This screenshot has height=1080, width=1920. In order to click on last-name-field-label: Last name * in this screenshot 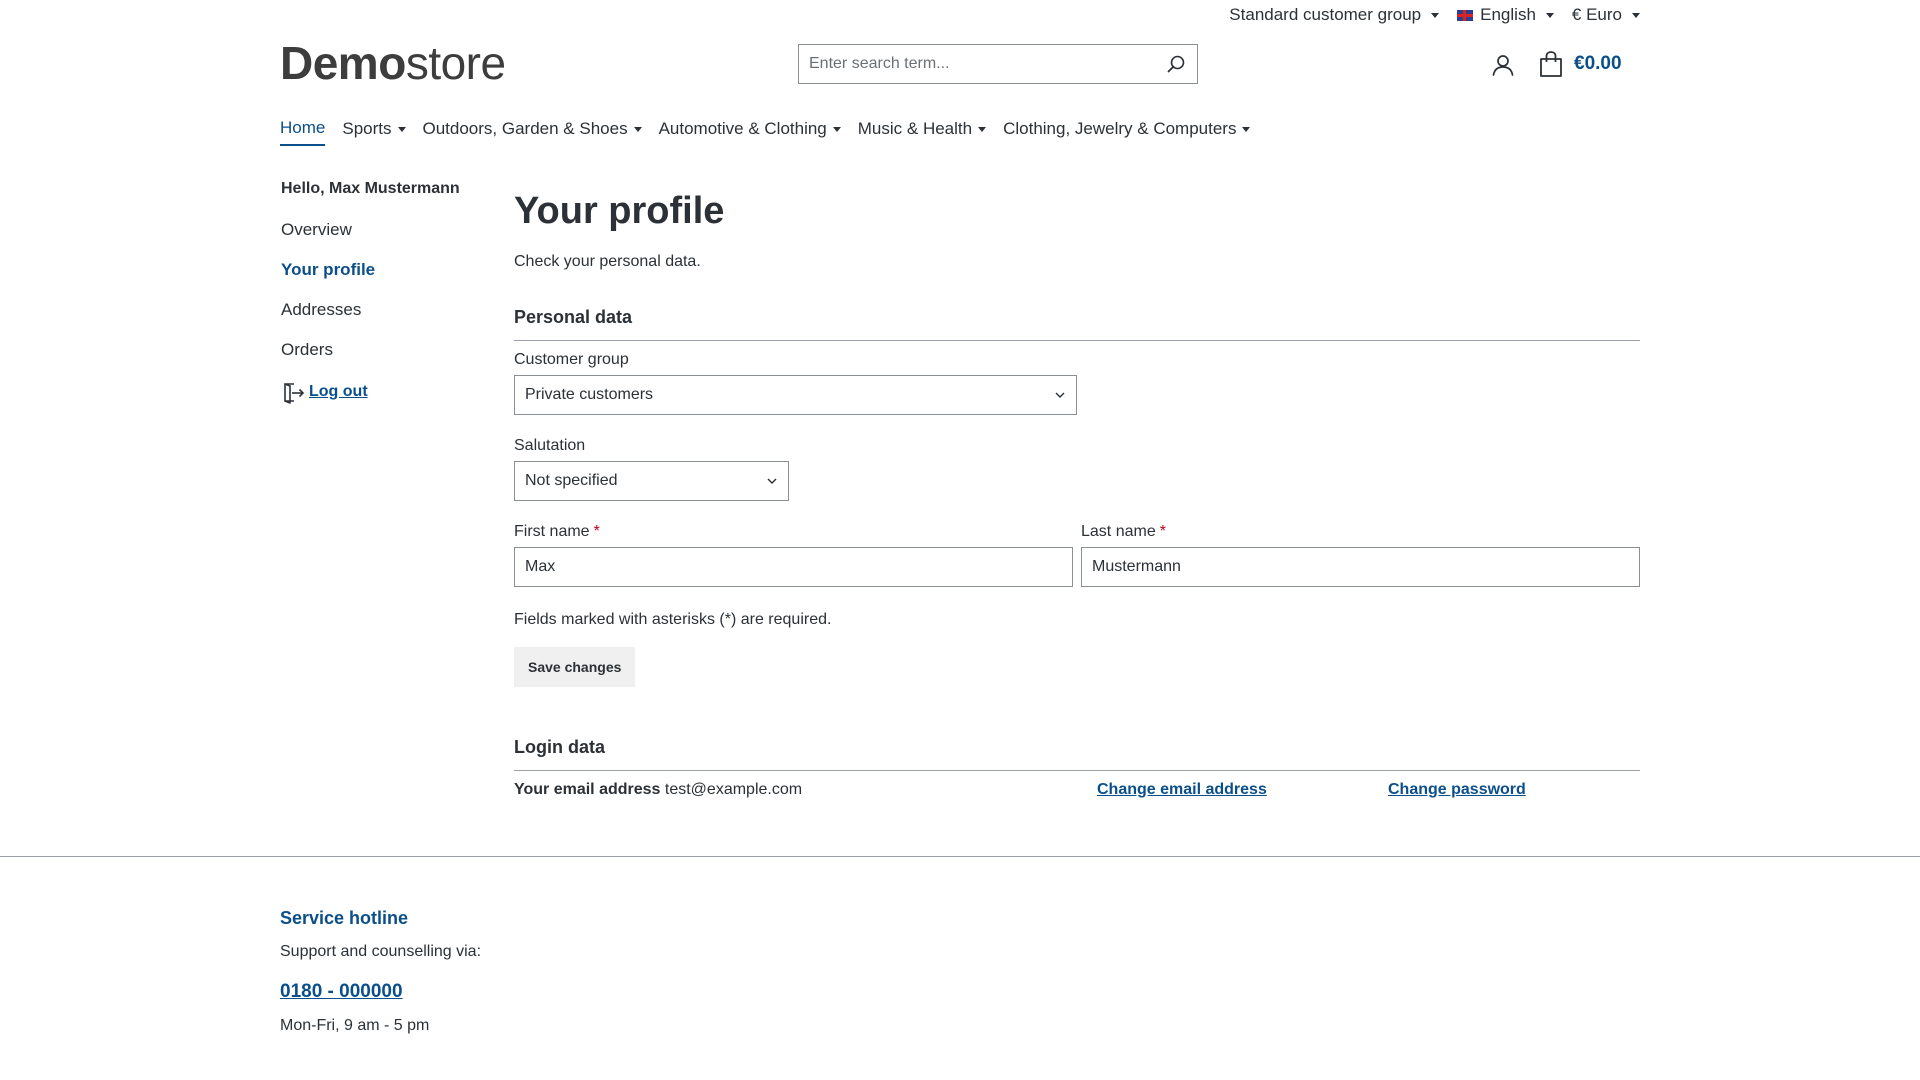, I will do `click(1360, 532)`.